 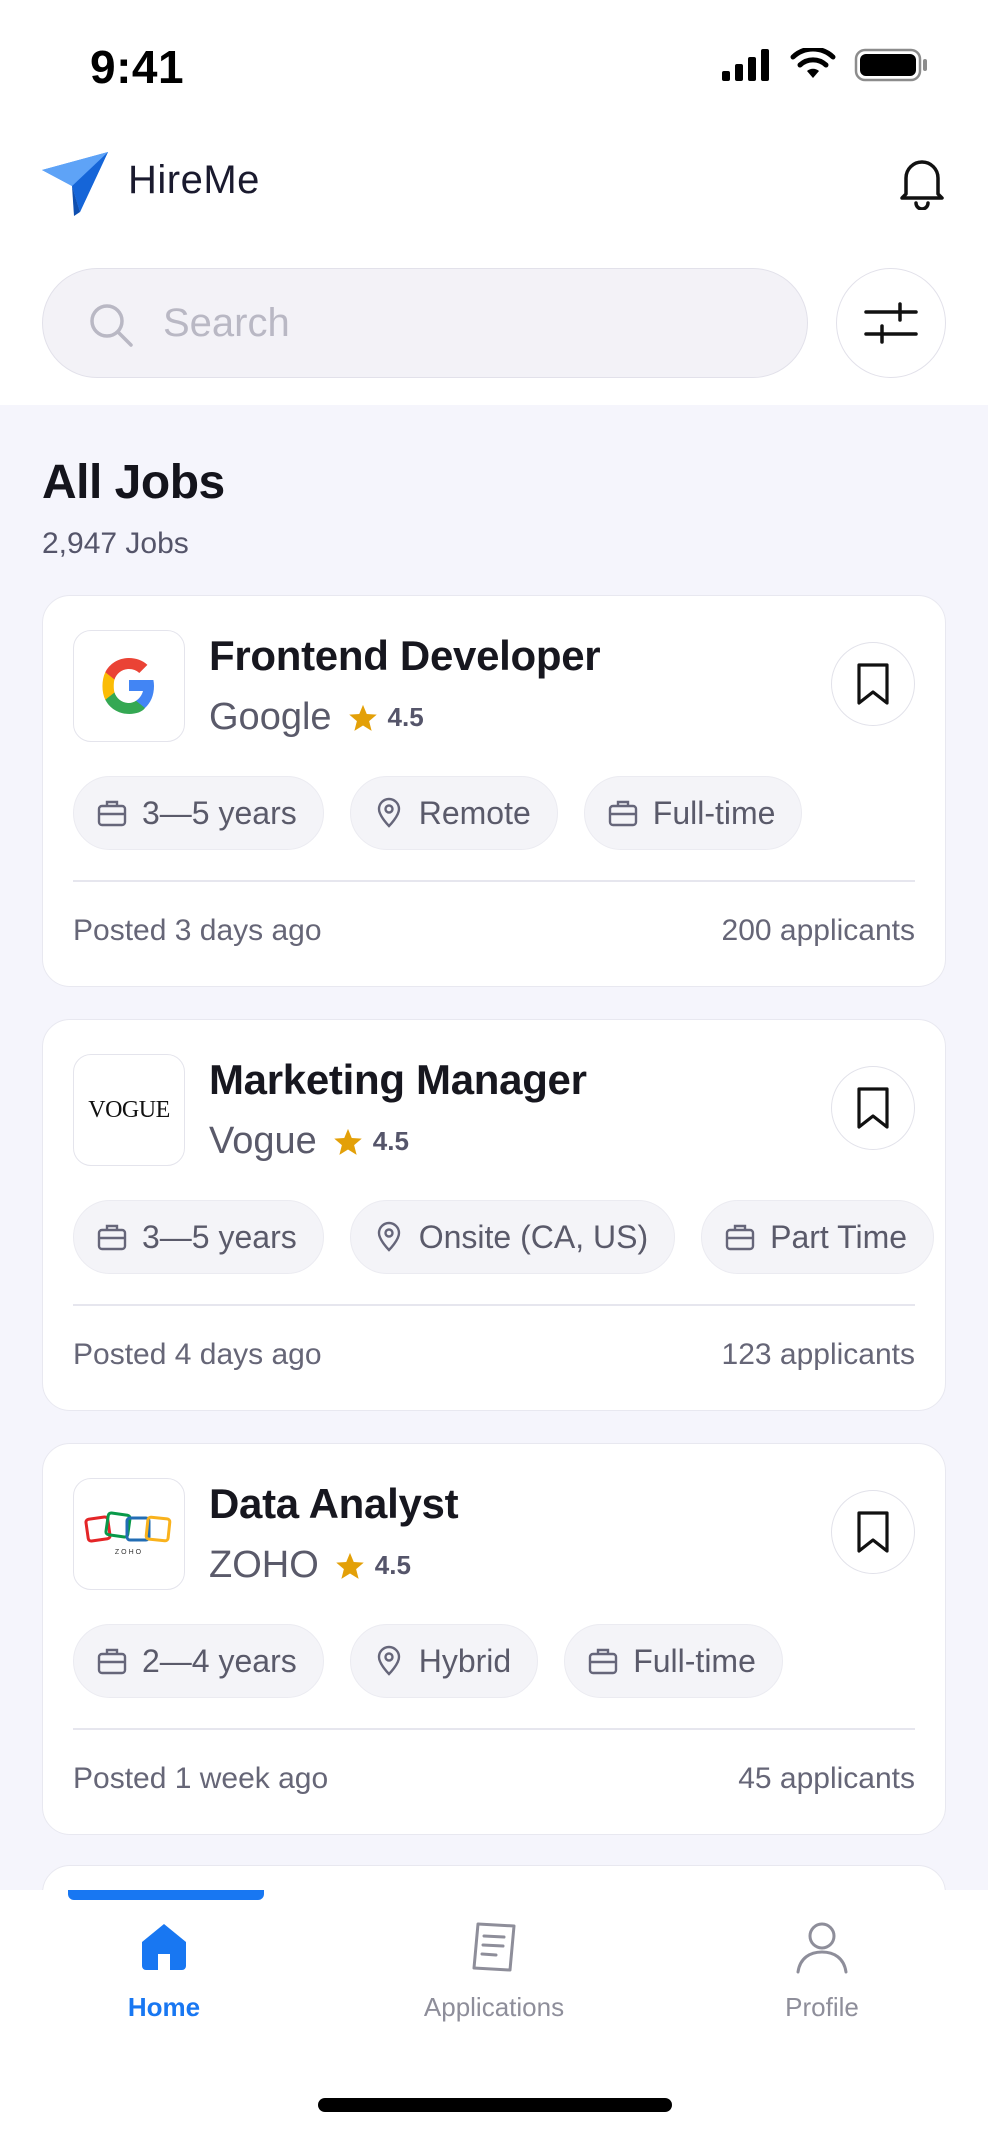 What do you see at coordinates (111, 325) in the screenshot?
I see `search-icon` at bounding box center [111, 325].